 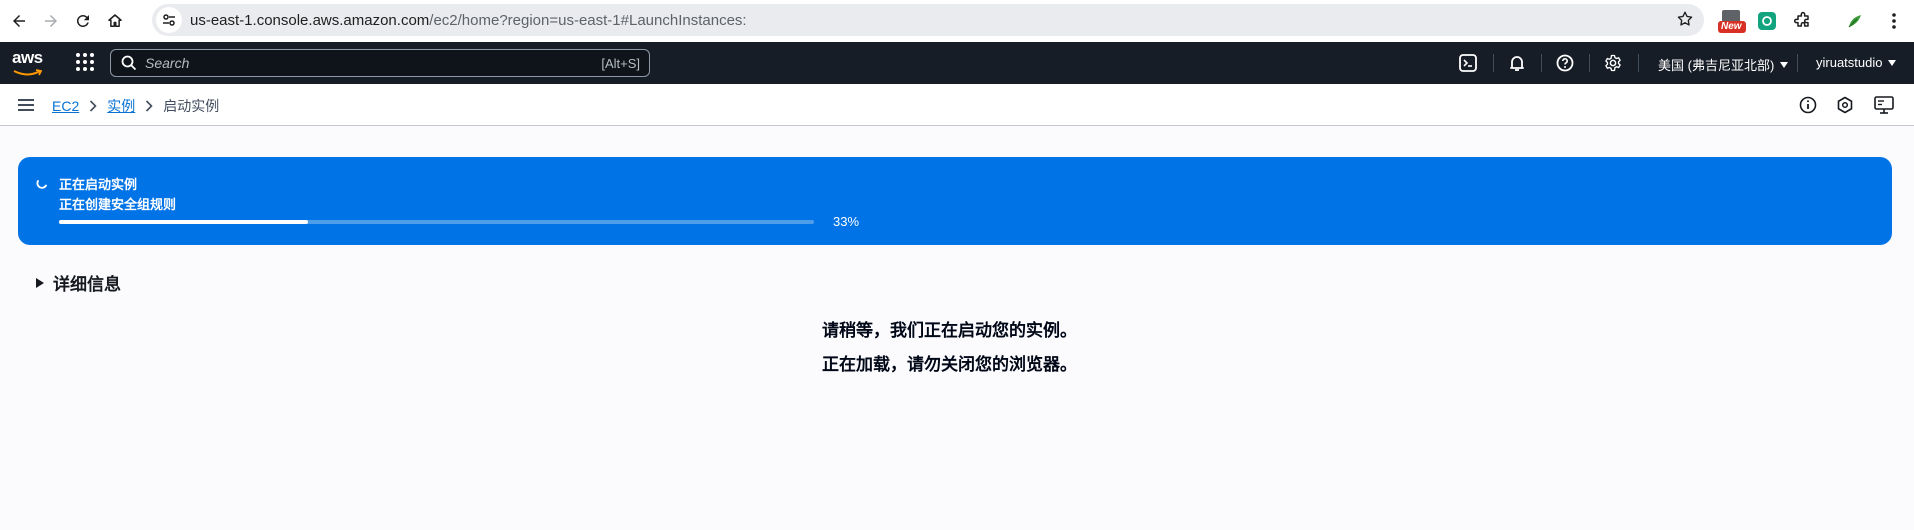 I want to click on caret-right-icon, so click(x=40, y=282).